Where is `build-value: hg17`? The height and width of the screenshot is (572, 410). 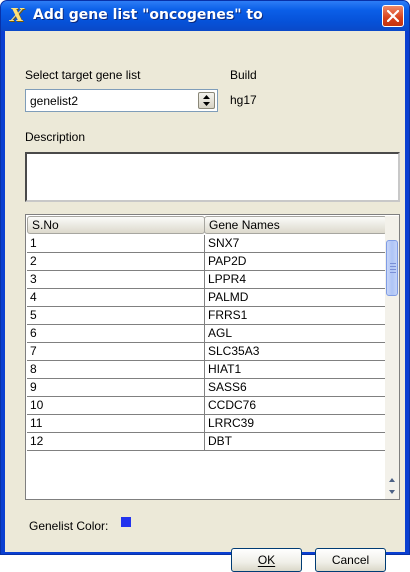
build-value: hg17 is located at coordinates (243, 100).